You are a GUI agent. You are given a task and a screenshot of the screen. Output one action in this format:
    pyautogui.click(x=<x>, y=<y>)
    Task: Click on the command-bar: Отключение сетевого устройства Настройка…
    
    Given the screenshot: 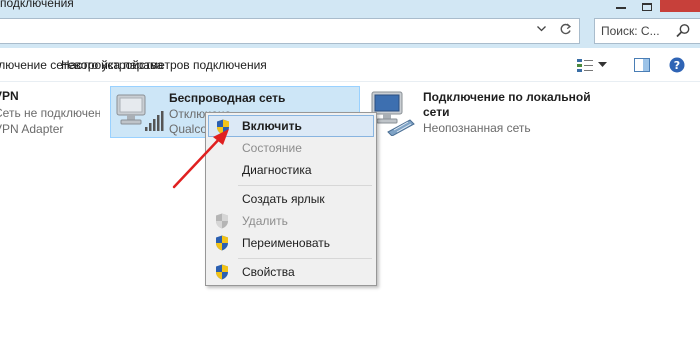 What is the action you would take?
    pyautogui.click(x=350, y=65)
    